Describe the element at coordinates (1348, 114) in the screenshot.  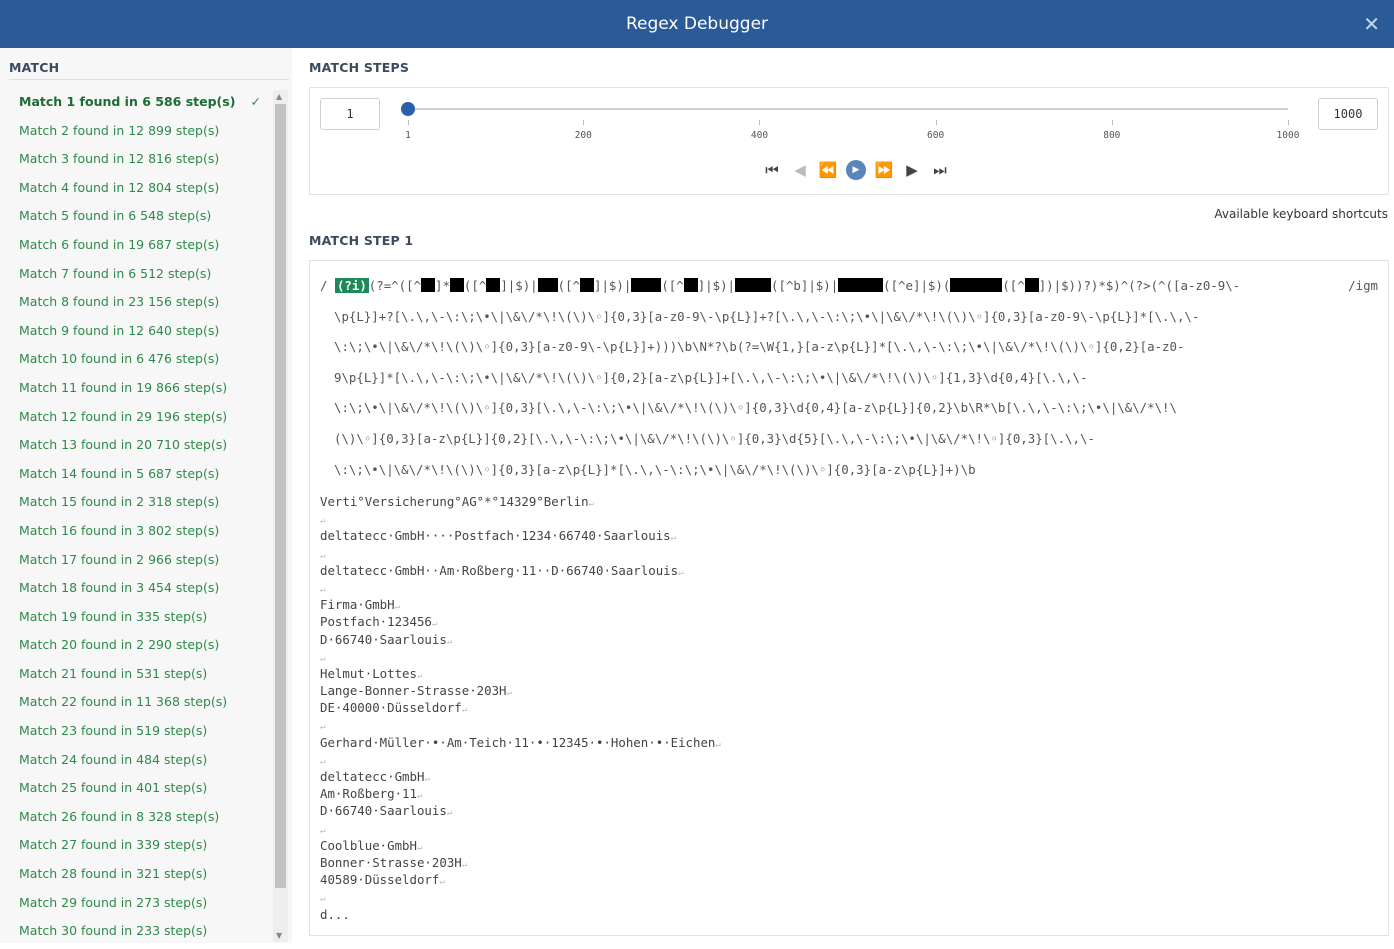
I see `max-step-input: 1000` at that location.